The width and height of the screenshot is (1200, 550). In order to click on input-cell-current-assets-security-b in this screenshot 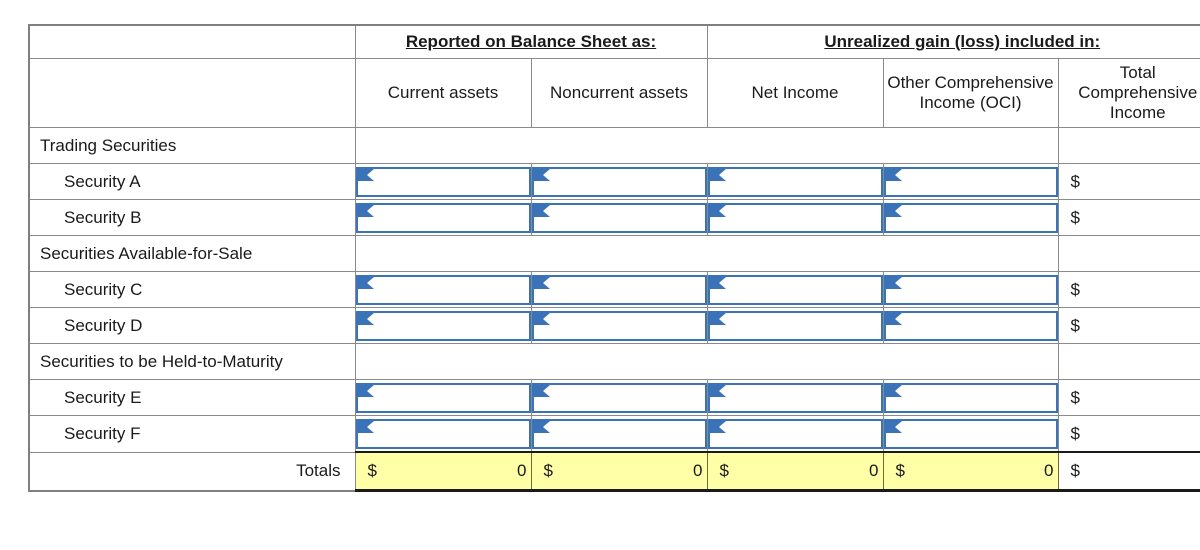, I will do `click(443, 217)`.